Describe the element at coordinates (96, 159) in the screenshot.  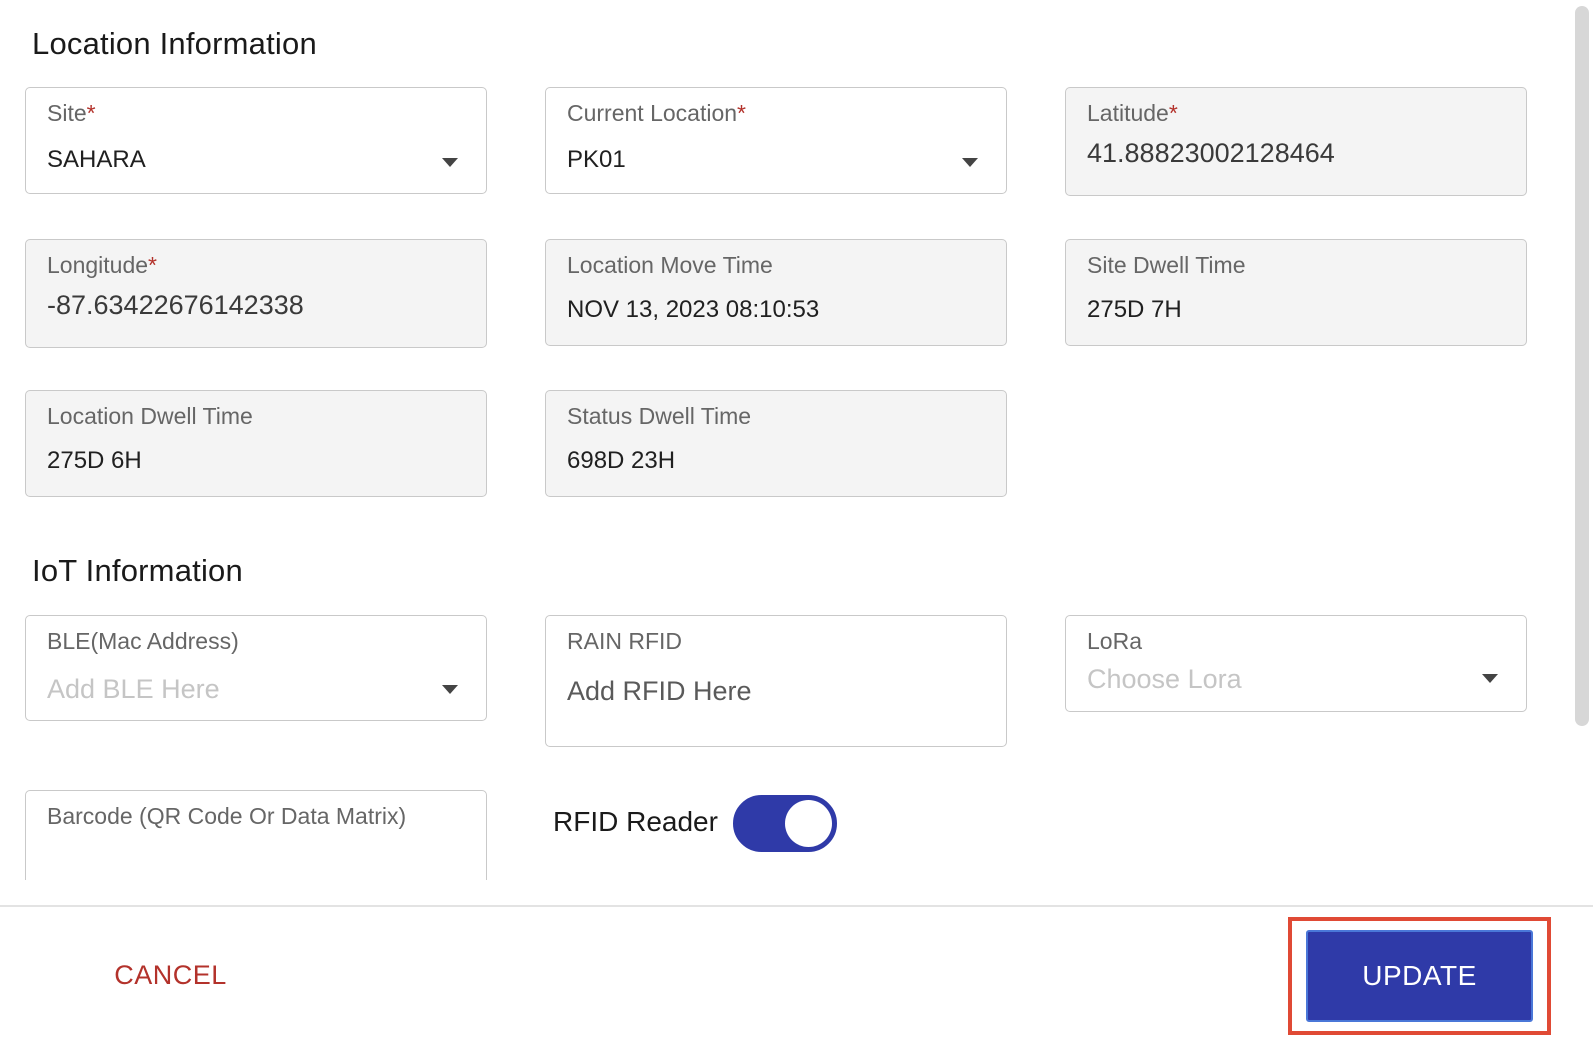
I see `site-value: SAHARA` at that location.